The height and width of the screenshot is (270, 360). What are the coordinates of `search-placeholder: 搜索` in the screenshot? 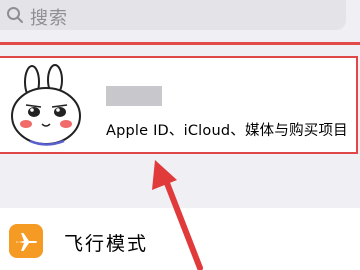 It's located at (49, 18).